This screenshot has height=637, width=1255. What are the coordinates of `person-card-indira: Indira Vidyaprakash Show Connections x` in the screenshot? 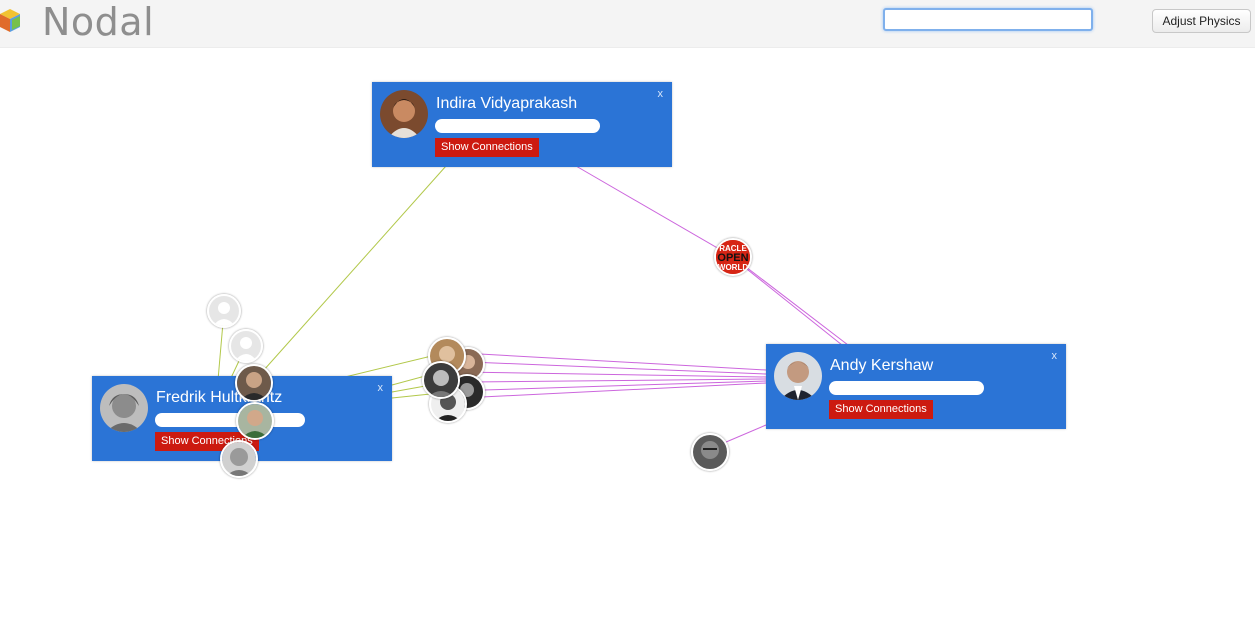 It's located at (522, 124).